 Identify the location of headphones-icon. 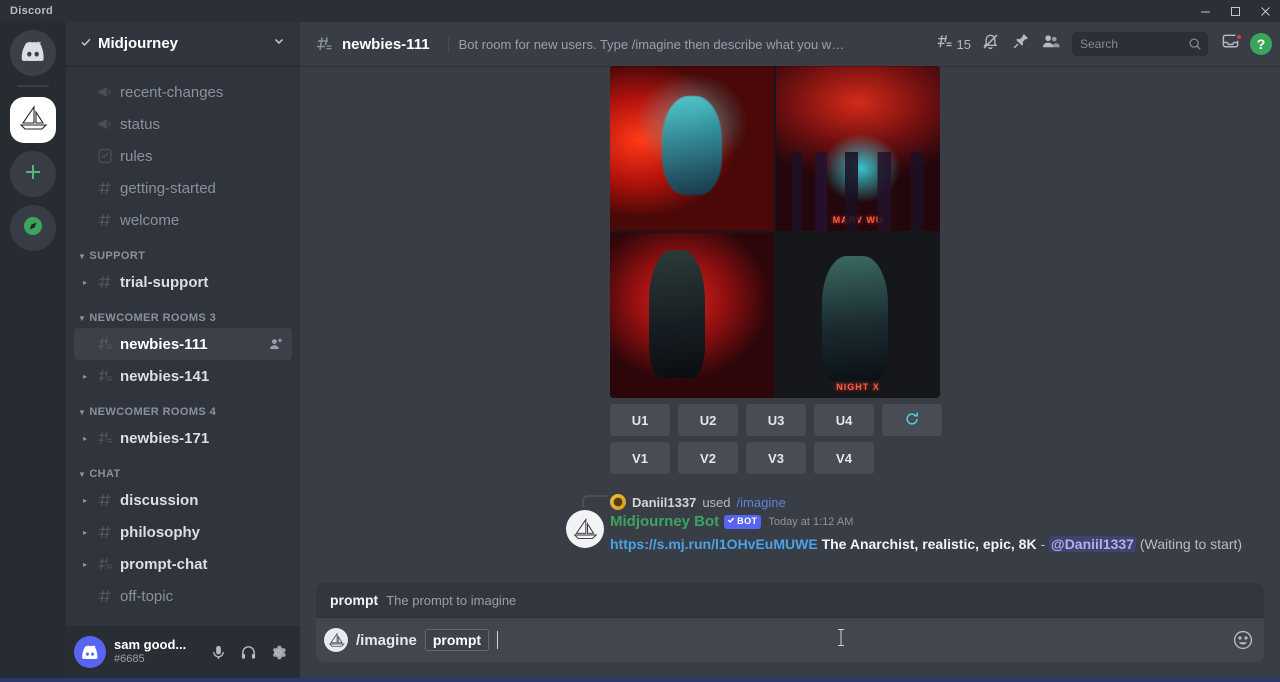
(248, 652).